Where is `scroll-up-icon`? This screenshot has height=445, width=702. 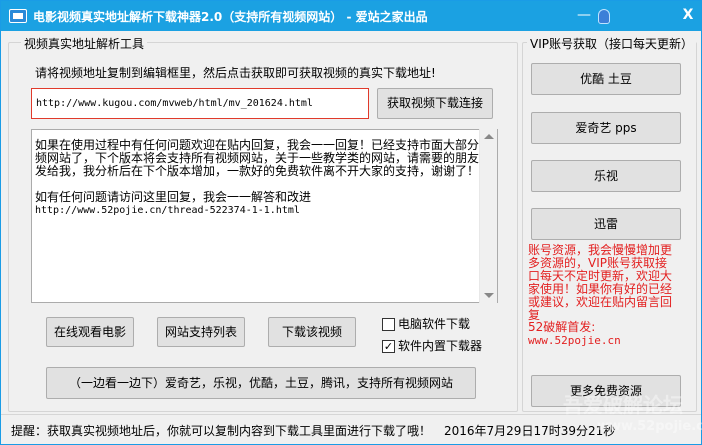 scroll-up-icon is located at coordinates (489, 136).